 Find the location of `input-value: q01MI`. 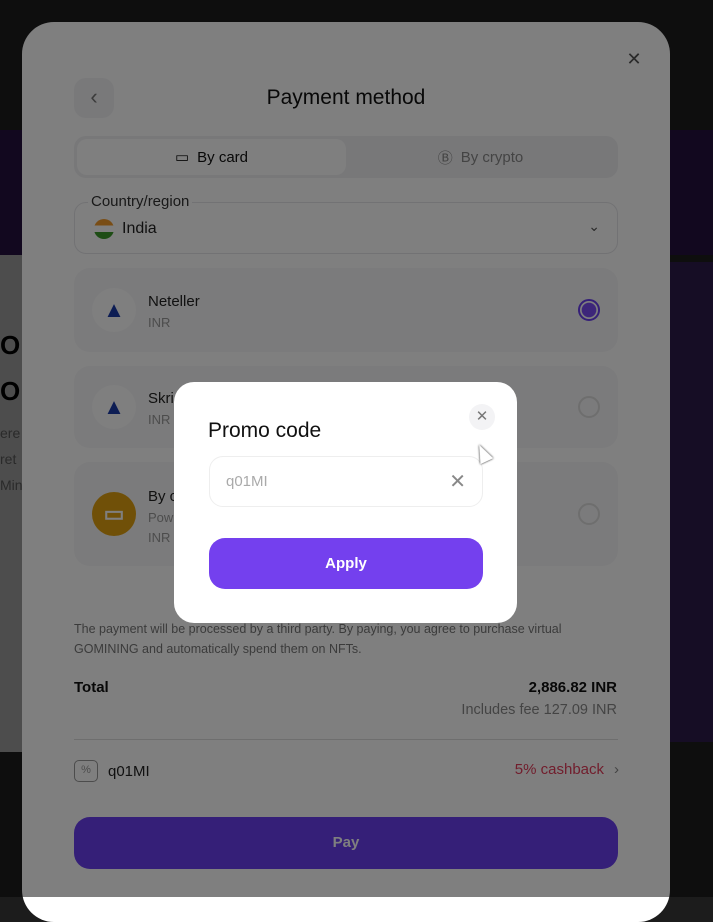

input-value: q01MI is located at coordinates (247, 481).